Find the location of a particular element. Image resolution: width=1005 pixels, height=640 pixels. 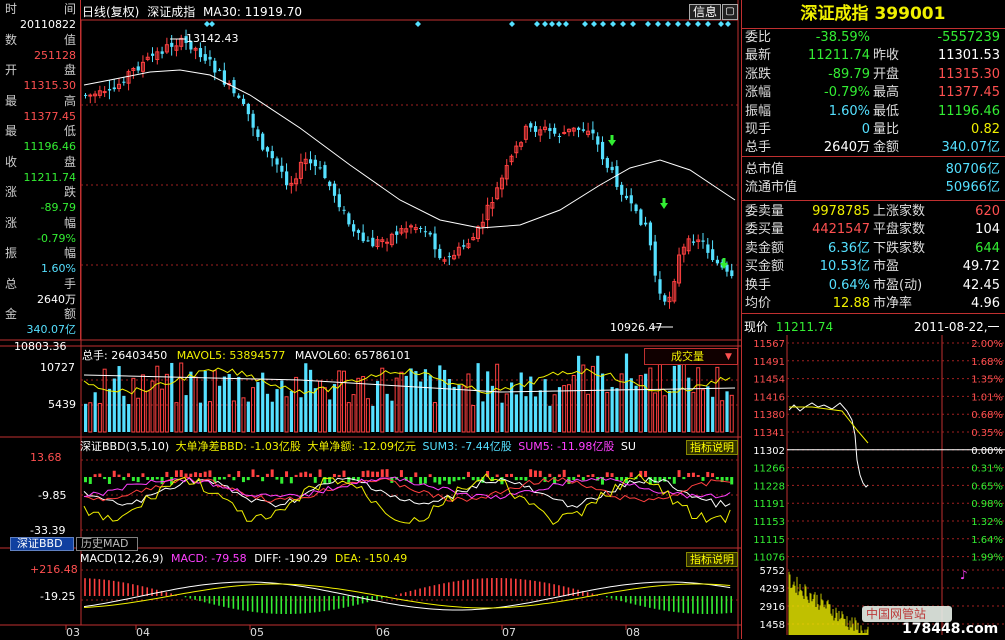

quote-value: 1.60% is located at coordinates (849, 111).